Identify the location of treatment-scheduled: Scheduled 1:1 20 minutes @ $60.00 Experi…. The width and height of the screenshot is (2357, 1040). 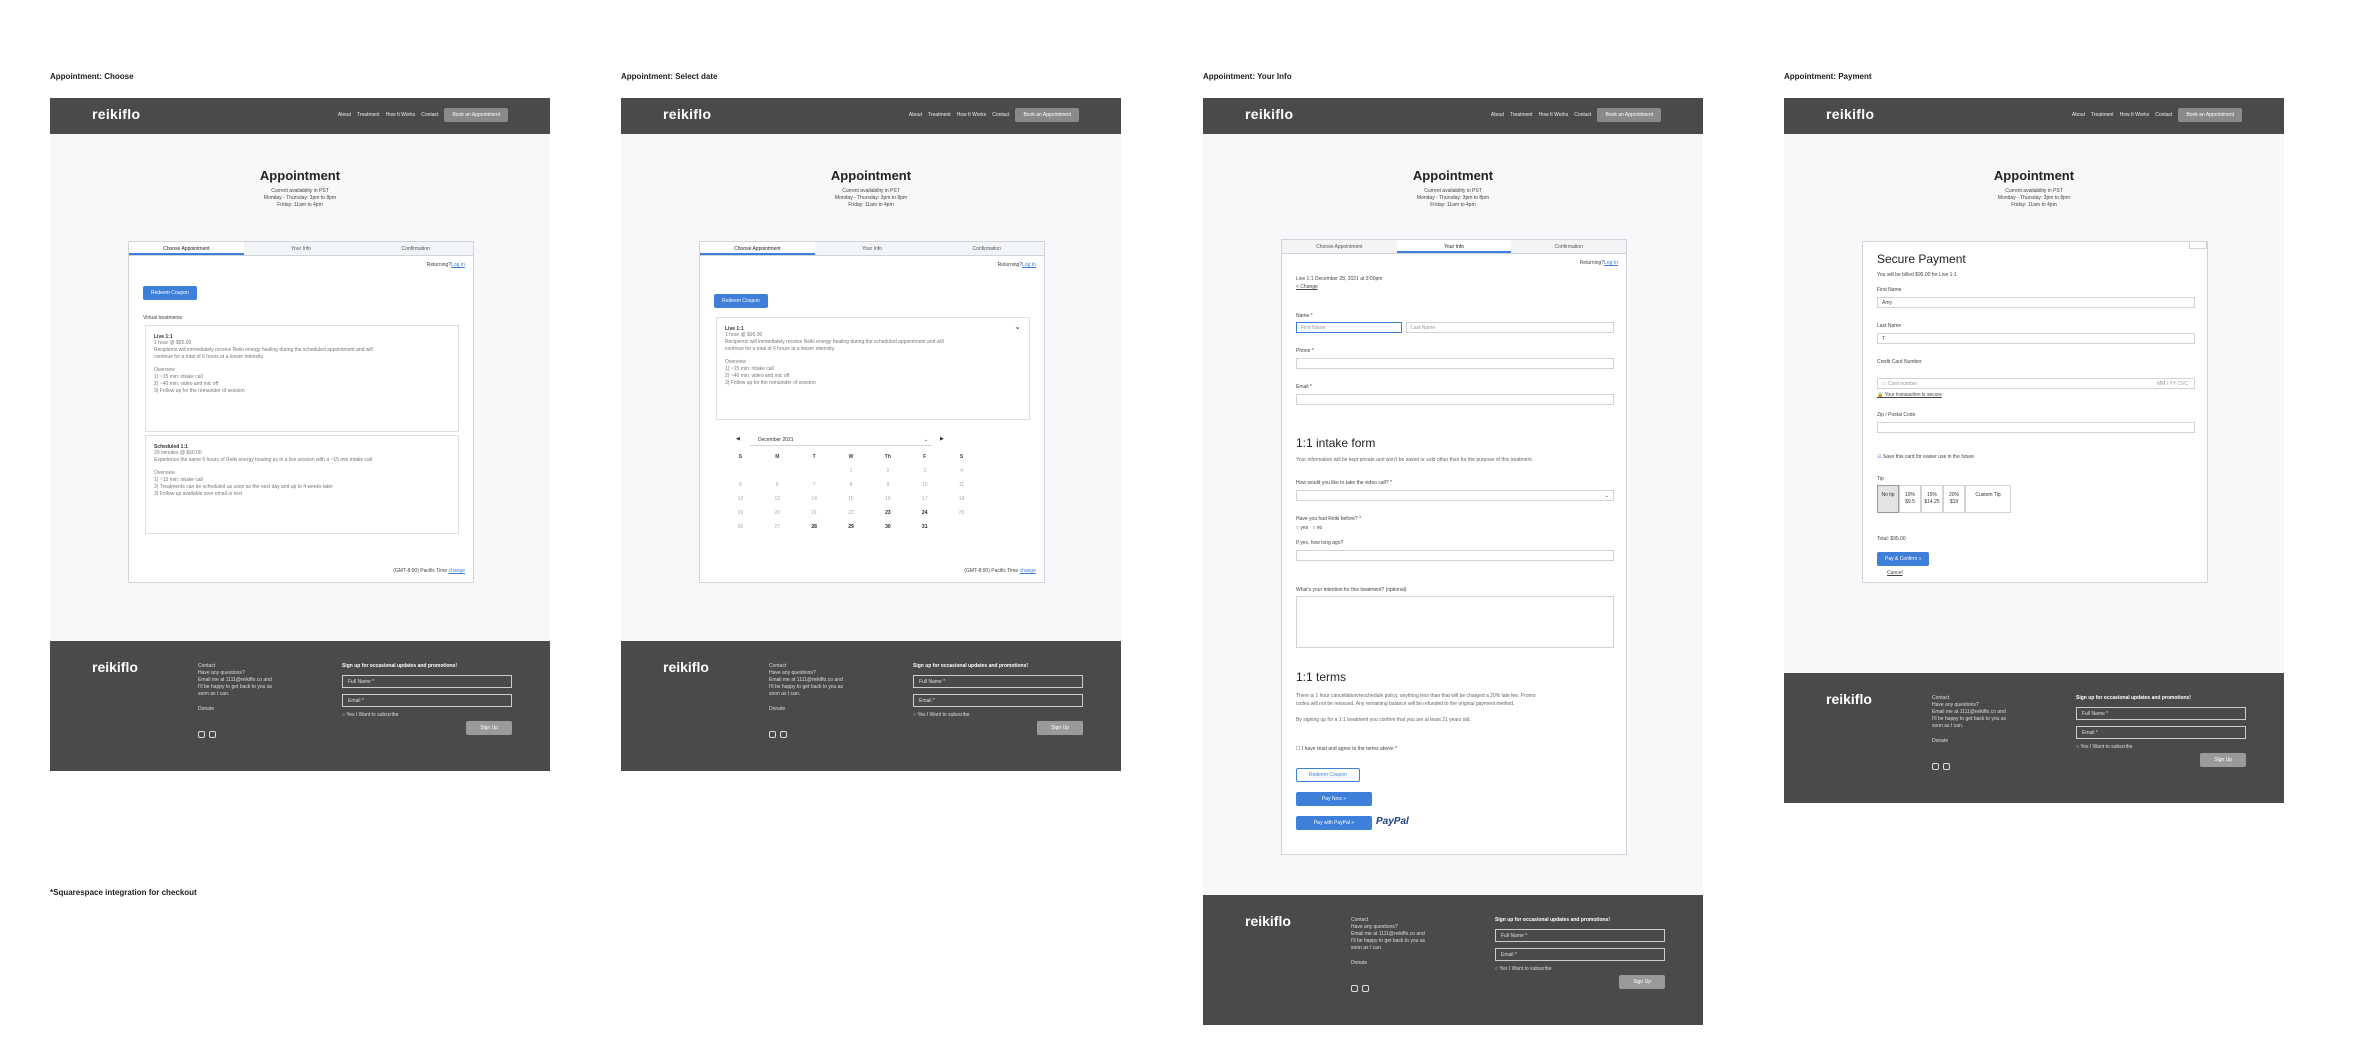
(302, 484).